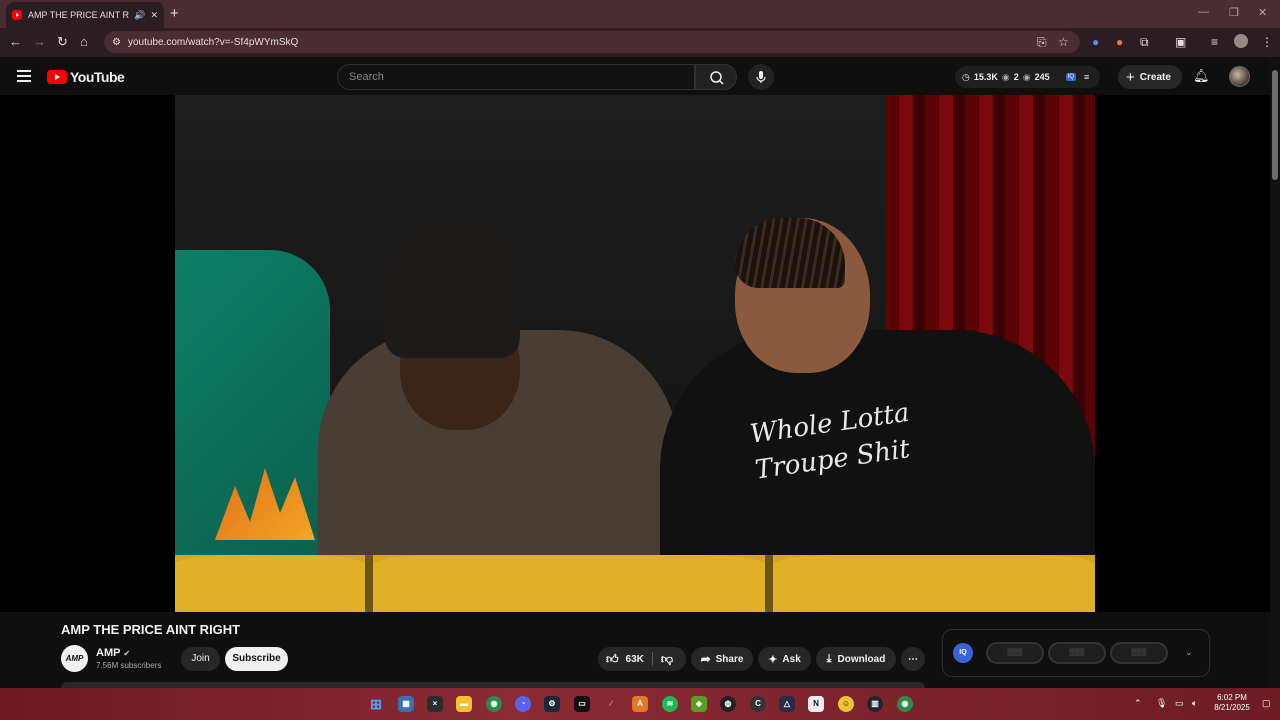  I want to click on address-bar: ⚙ youtube.com/watch?v=-Sf4pWYmSkQ, so click(592, 42).